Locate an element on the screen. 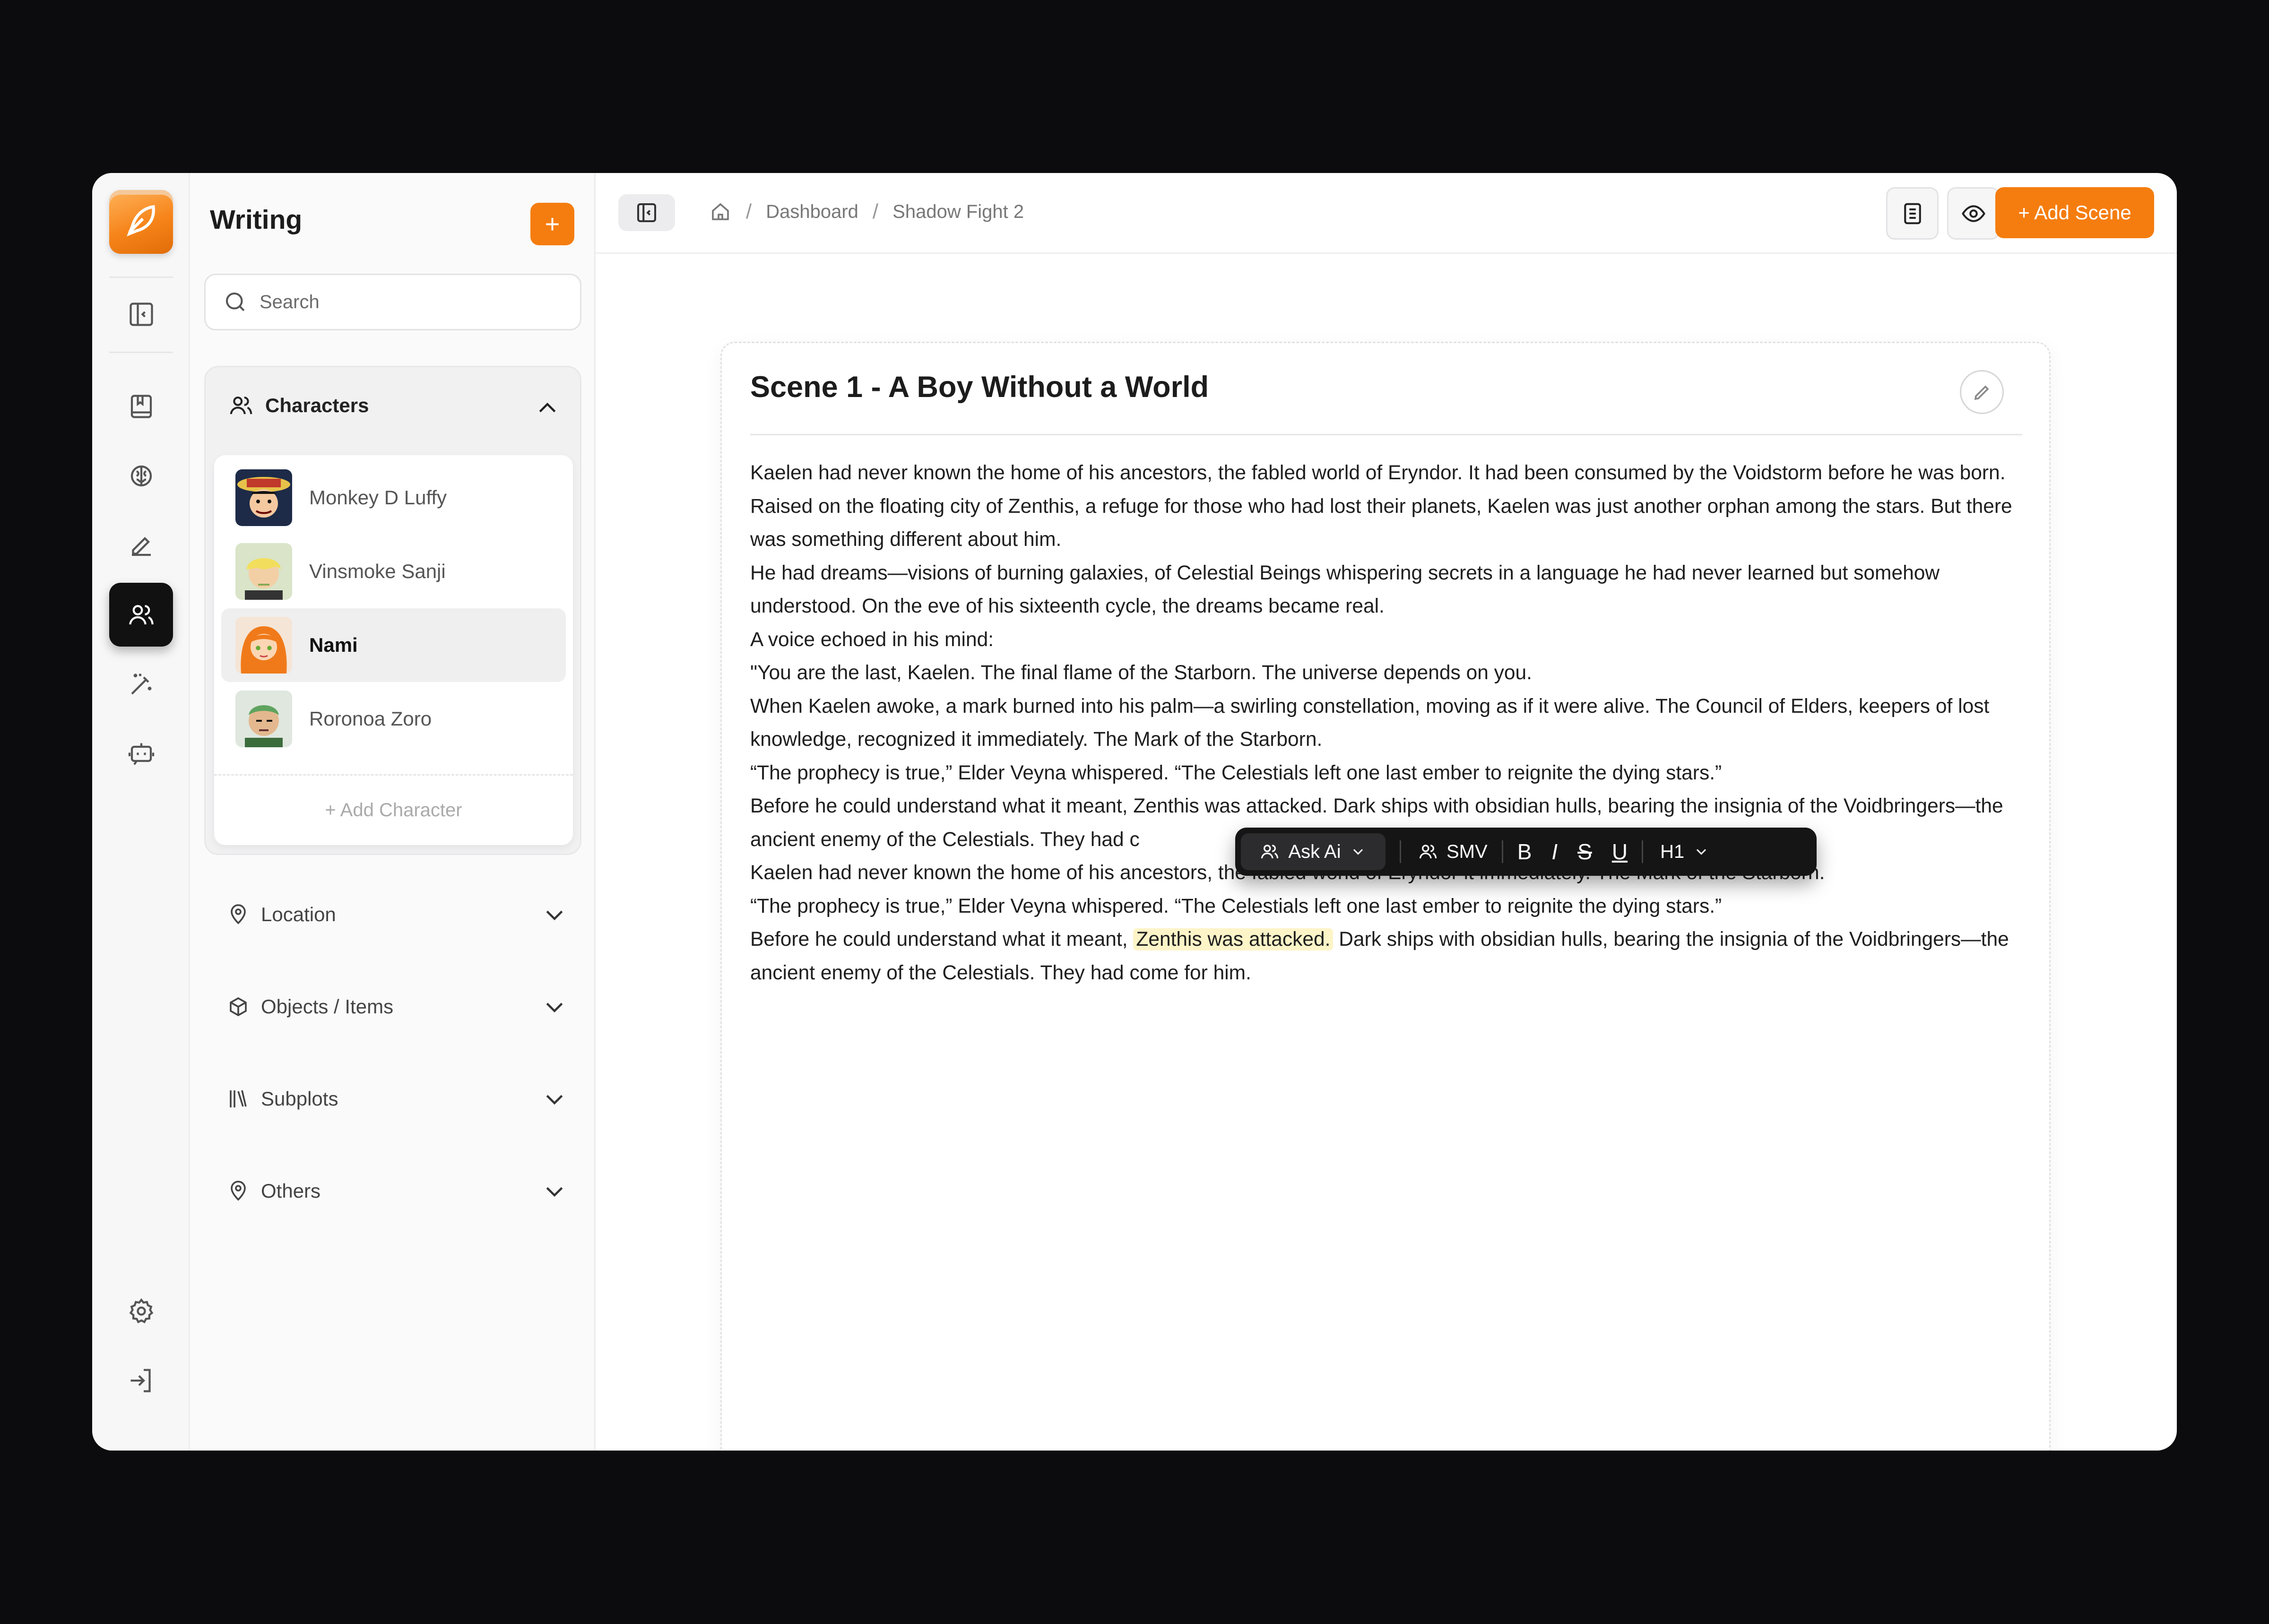 This screenshot has height=1624, width=2269. notes-button is located at coordinates (1912, 213).